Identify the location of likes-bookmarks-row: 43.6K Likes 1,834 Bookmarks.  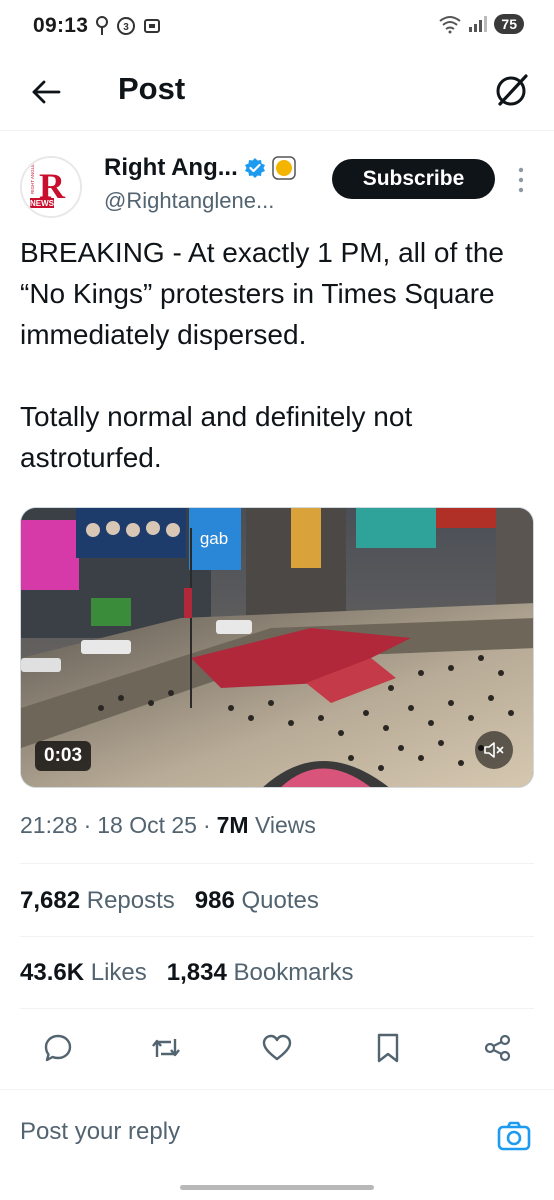
(187, 973).